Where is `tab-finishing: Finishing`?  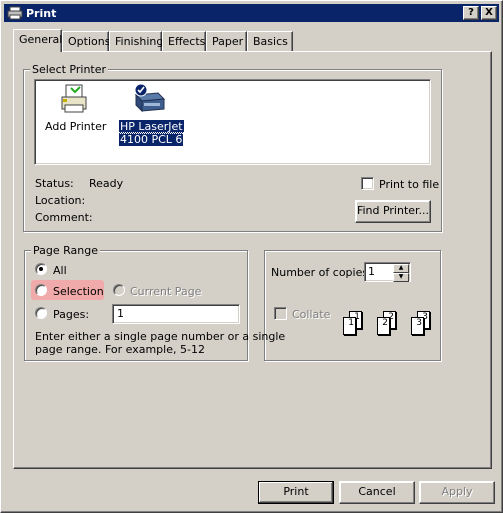
tab-finishing: Finishing is located at coordinates (136, 41).